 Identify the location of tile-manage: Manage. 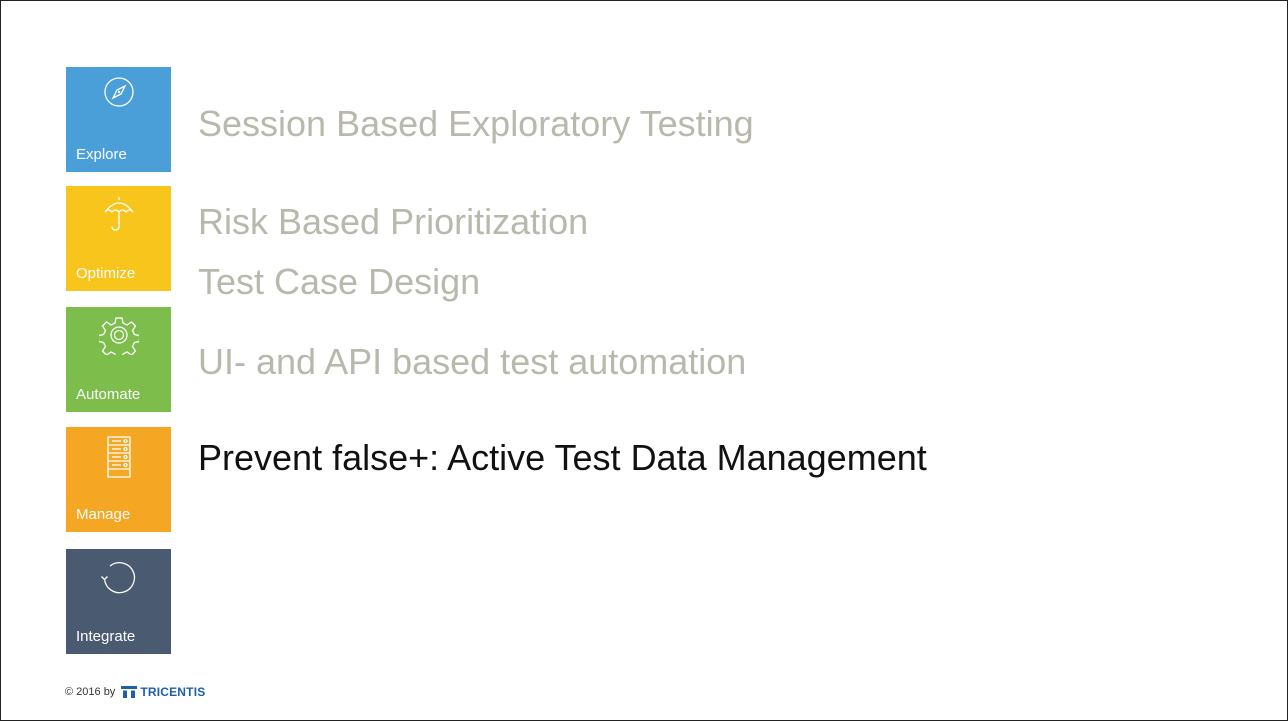
(118, 479).